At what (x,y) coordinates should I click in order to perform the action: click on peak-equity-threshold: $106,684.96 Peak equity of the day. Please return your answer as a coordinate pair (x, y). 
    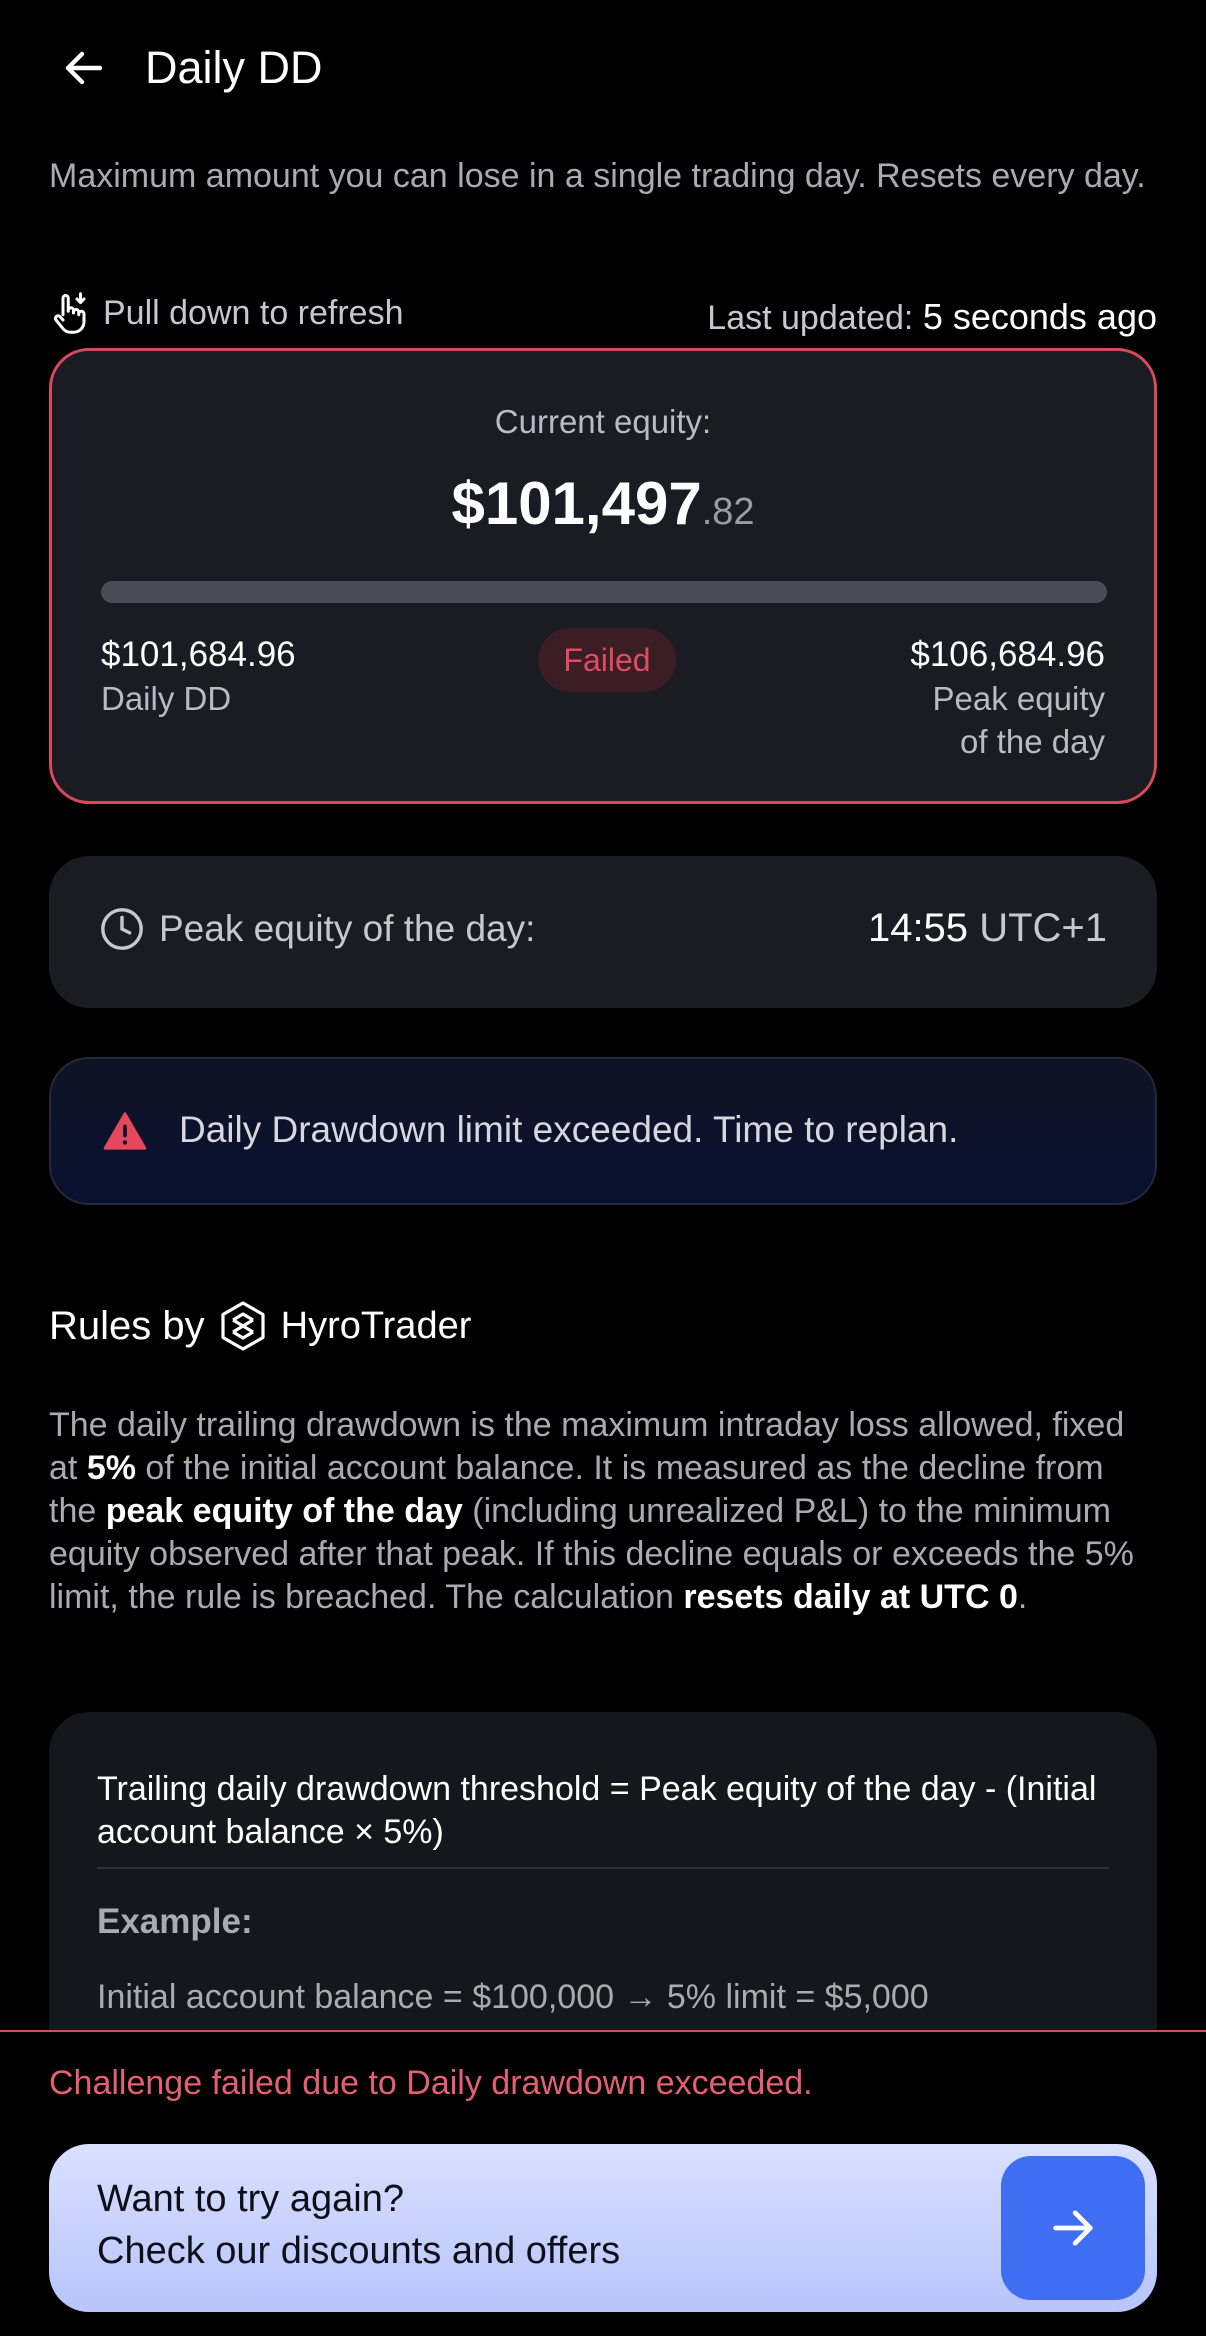
    Looking at the image, I should click on (1007, 698).